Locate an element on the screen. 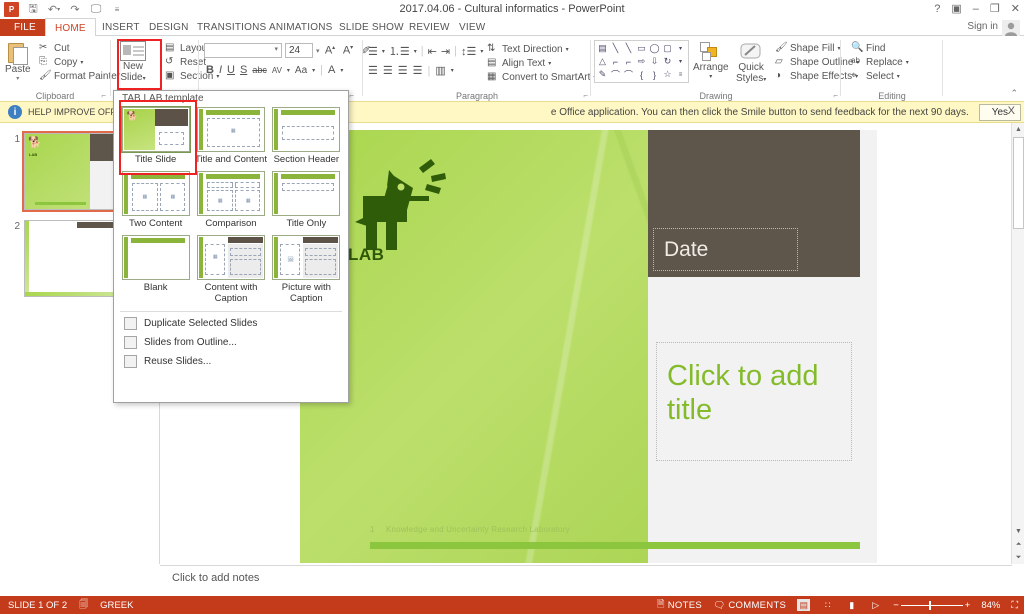  shape-down-arrow-icon: ⇩ is located at coordinates (654, 61).